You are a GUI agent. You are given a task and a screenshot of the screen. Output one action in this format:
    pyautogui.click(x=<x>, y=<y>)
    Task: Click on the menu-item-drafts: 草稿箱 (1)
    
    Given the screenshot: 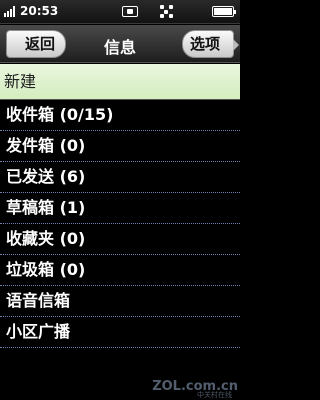 What is the action you would take?
    pyautogui.click(x=120, y=208)
    